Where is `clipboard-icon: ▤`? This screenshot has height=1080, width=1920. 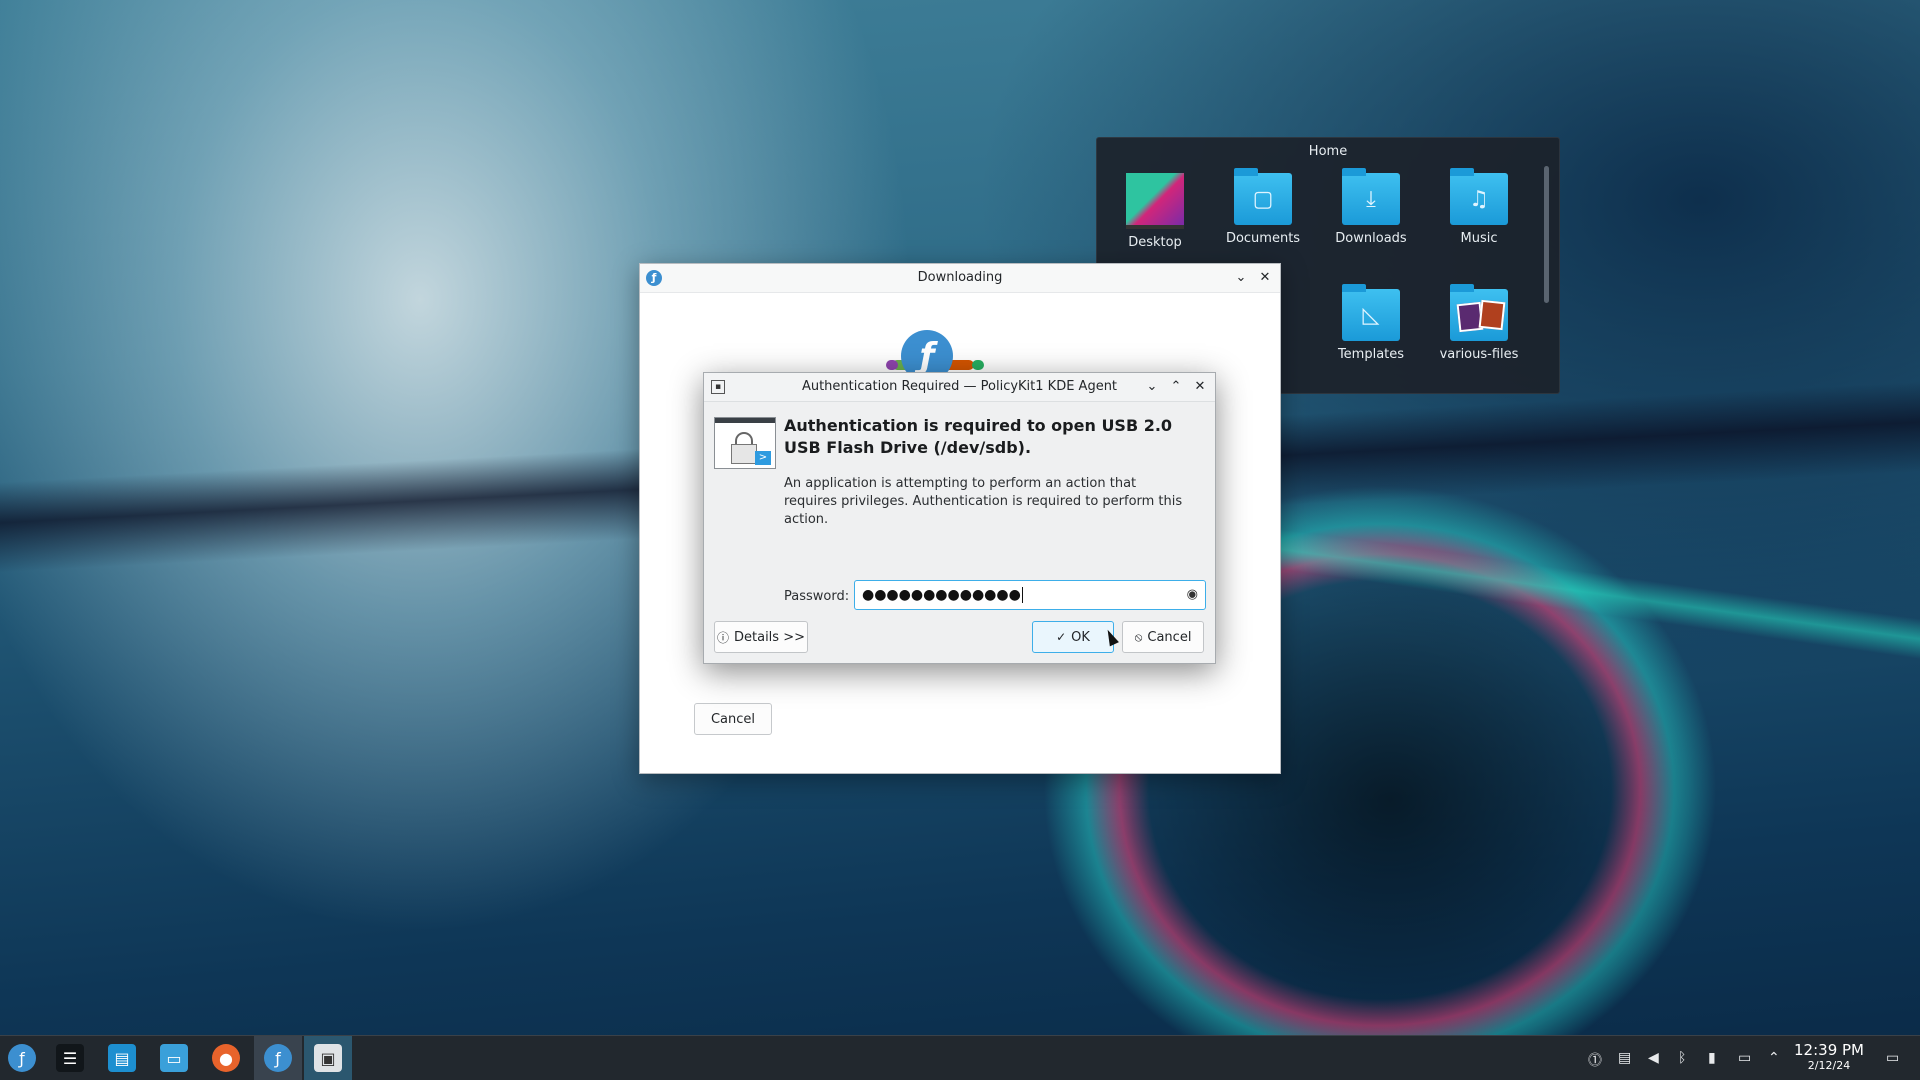 clipboard-icon: ▤ is located at coordinates (1624, 1058).